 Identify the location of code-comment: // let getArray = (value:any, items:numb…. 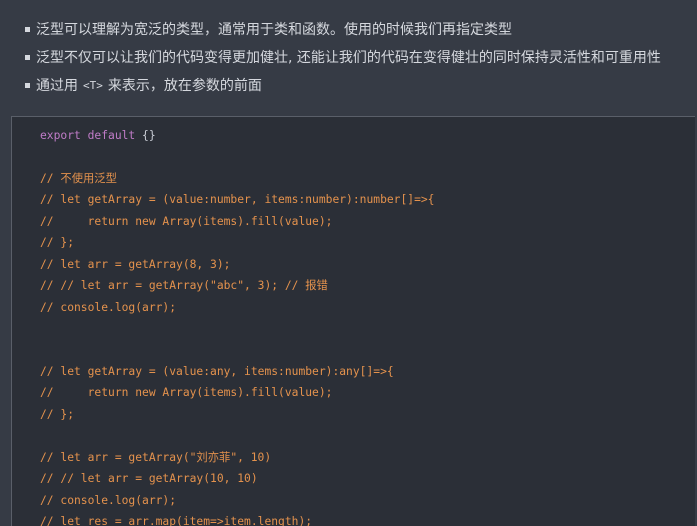
(217, 371).